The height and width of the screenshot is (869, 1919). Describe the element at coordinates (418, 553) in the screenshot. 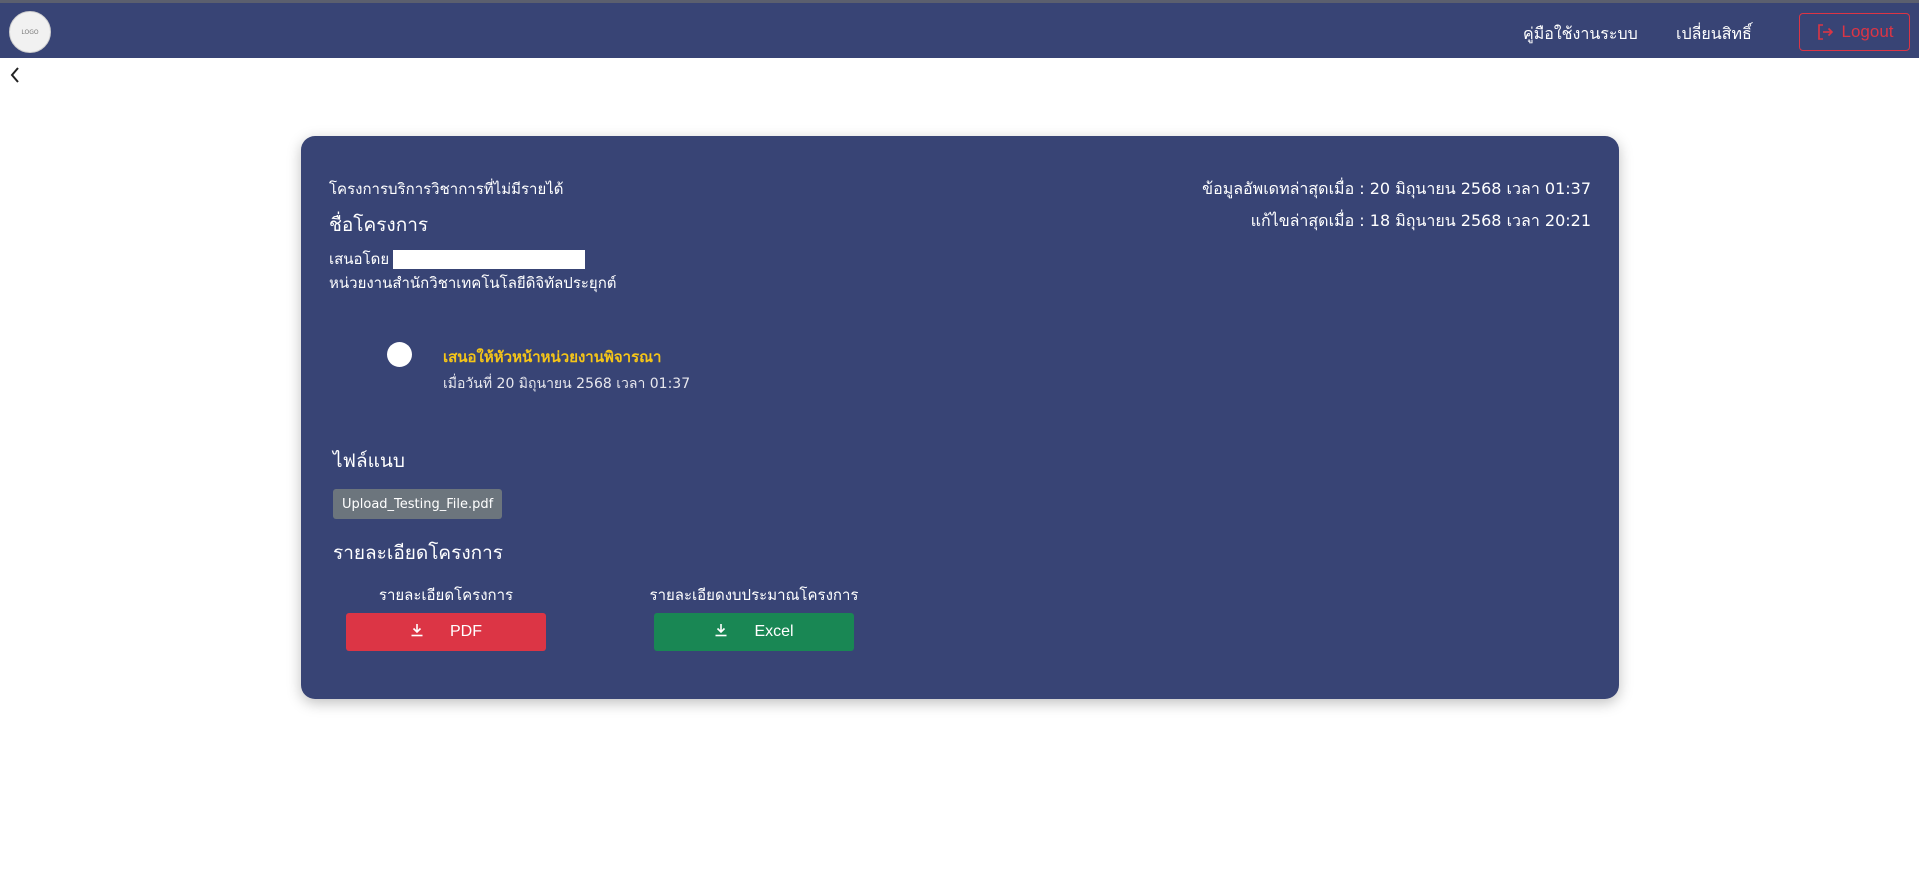

I see `project-details-heading: รายละเอียดโครงการ` at that location.